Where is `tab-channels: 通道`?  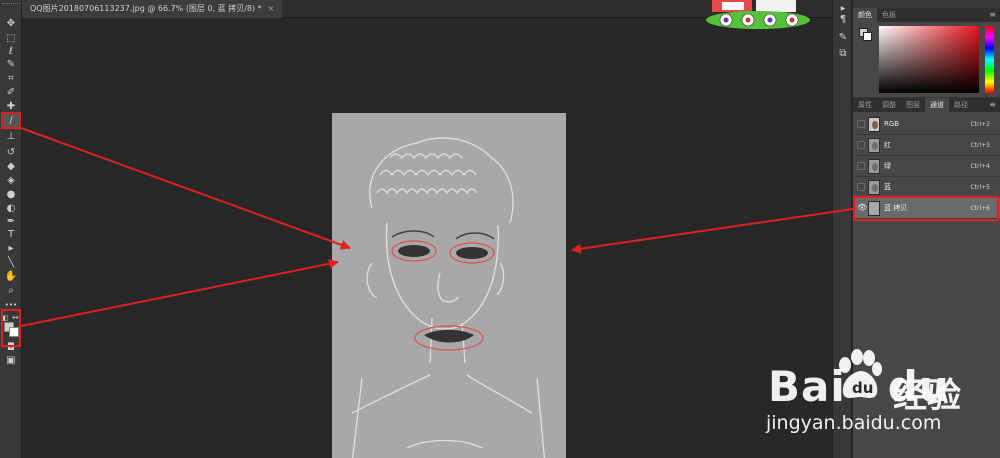
tab-channels: 通道 is located at coordinates (937, 105).